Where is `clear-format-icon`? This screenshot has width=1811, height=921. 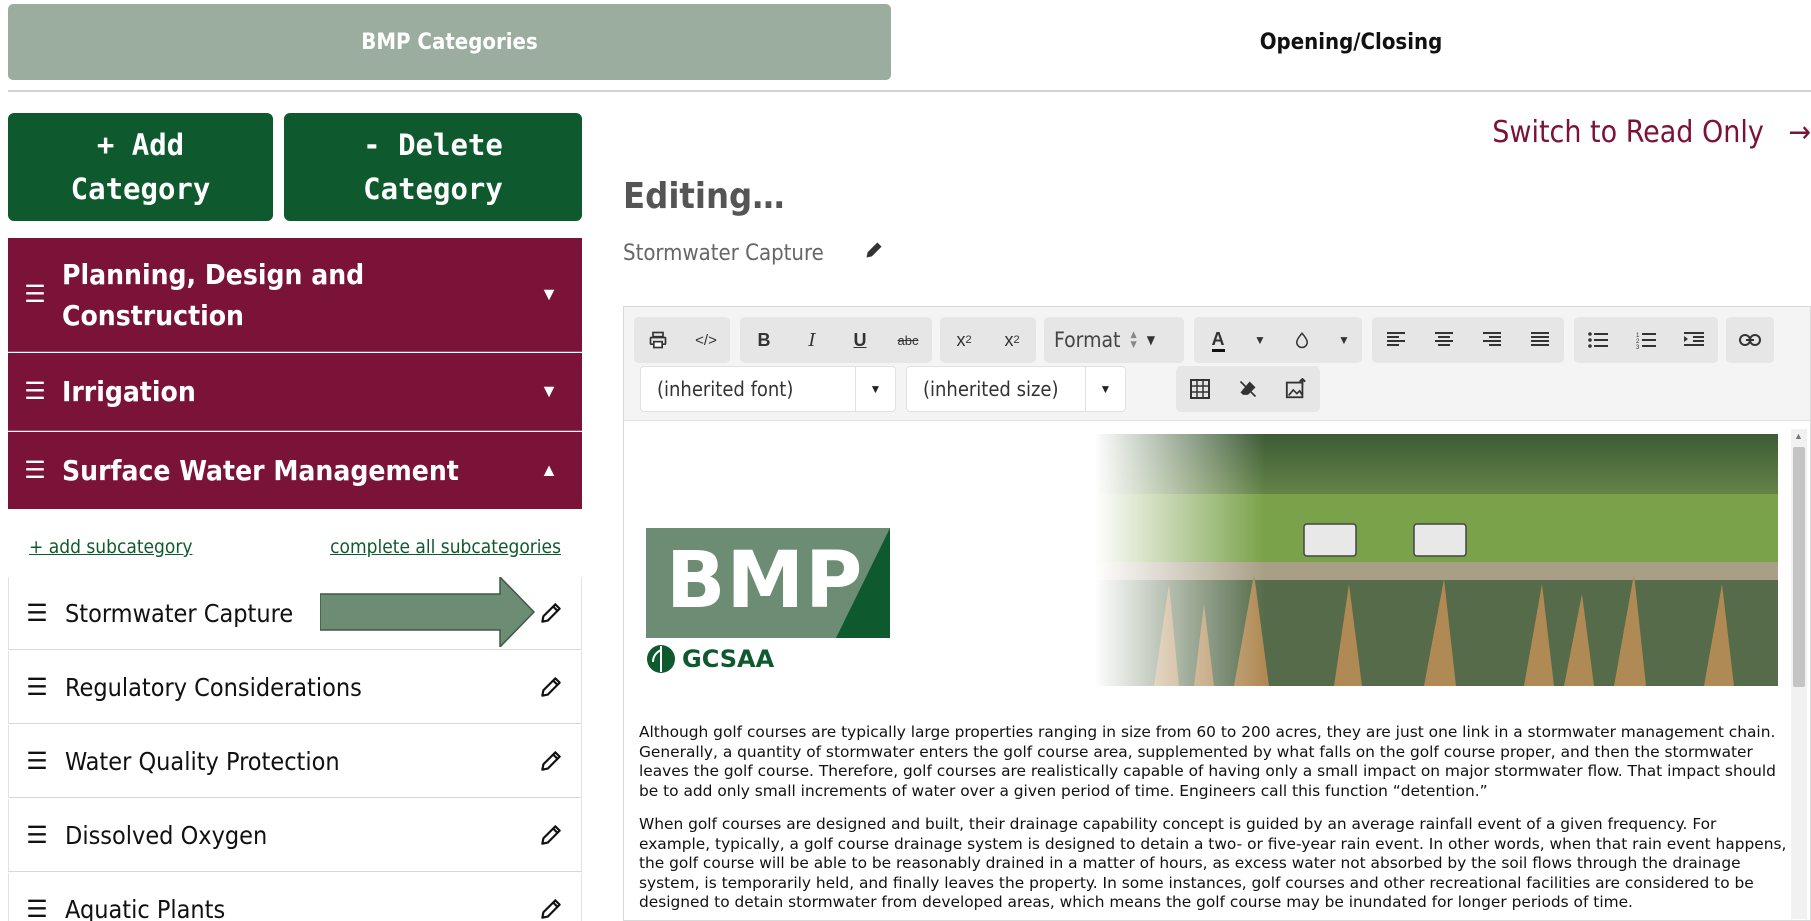
clear-format-icon is located at coordinates (1248, 389).